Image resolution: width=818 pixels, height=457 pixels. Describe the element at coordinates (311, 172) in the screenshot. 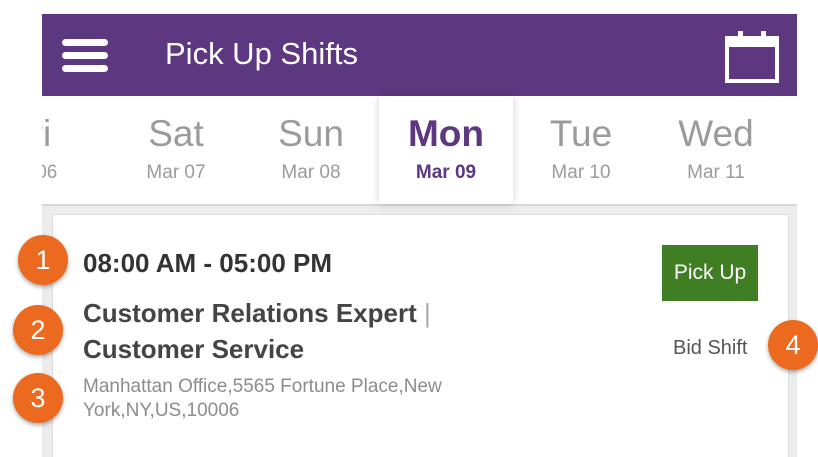

I see `day-date: Mar 08` at that location.